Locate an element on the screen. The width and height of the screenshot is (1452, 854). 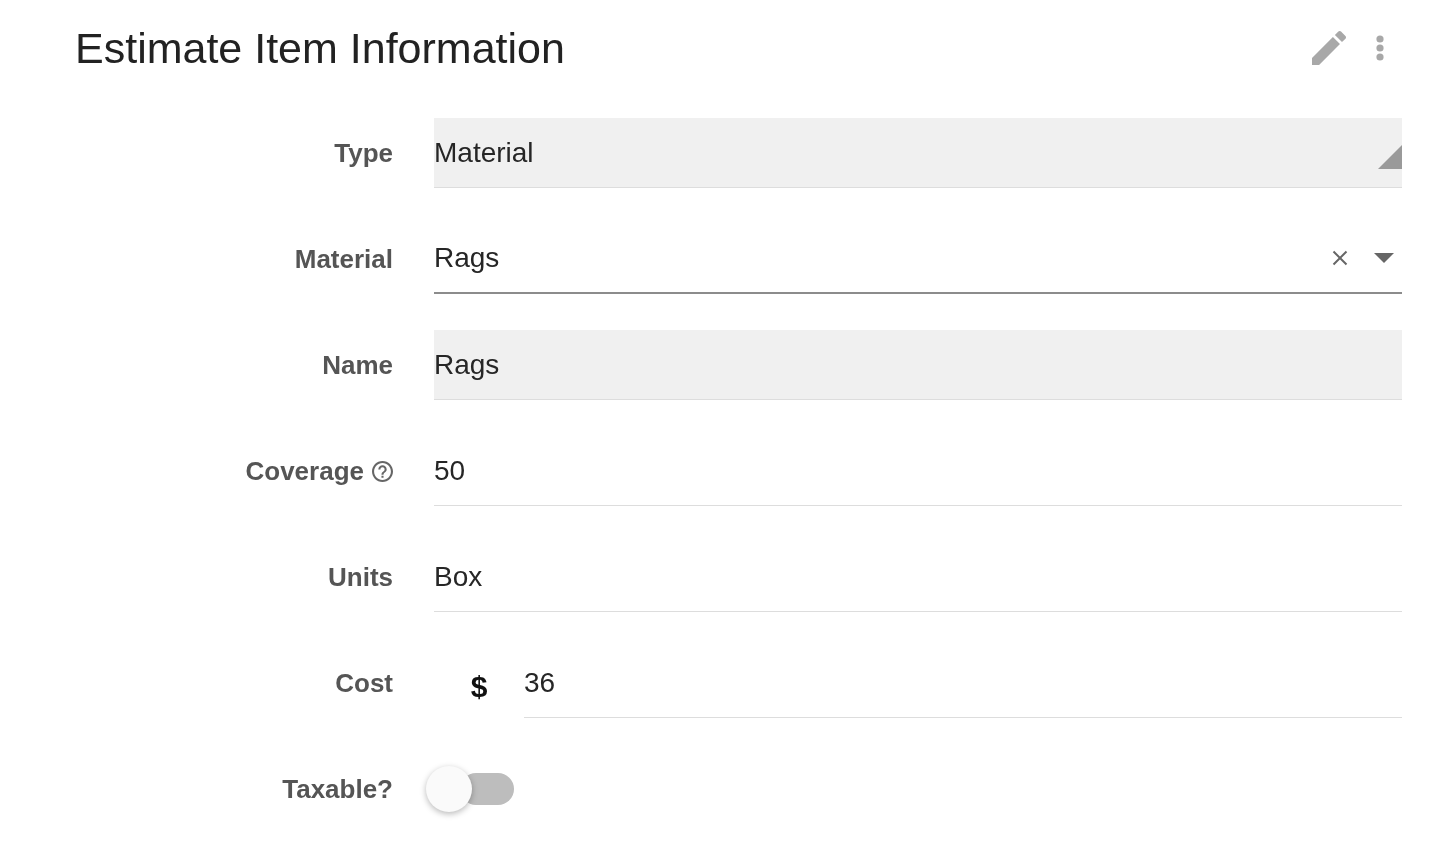
field-label: Units is located at coordinates (360, 577).